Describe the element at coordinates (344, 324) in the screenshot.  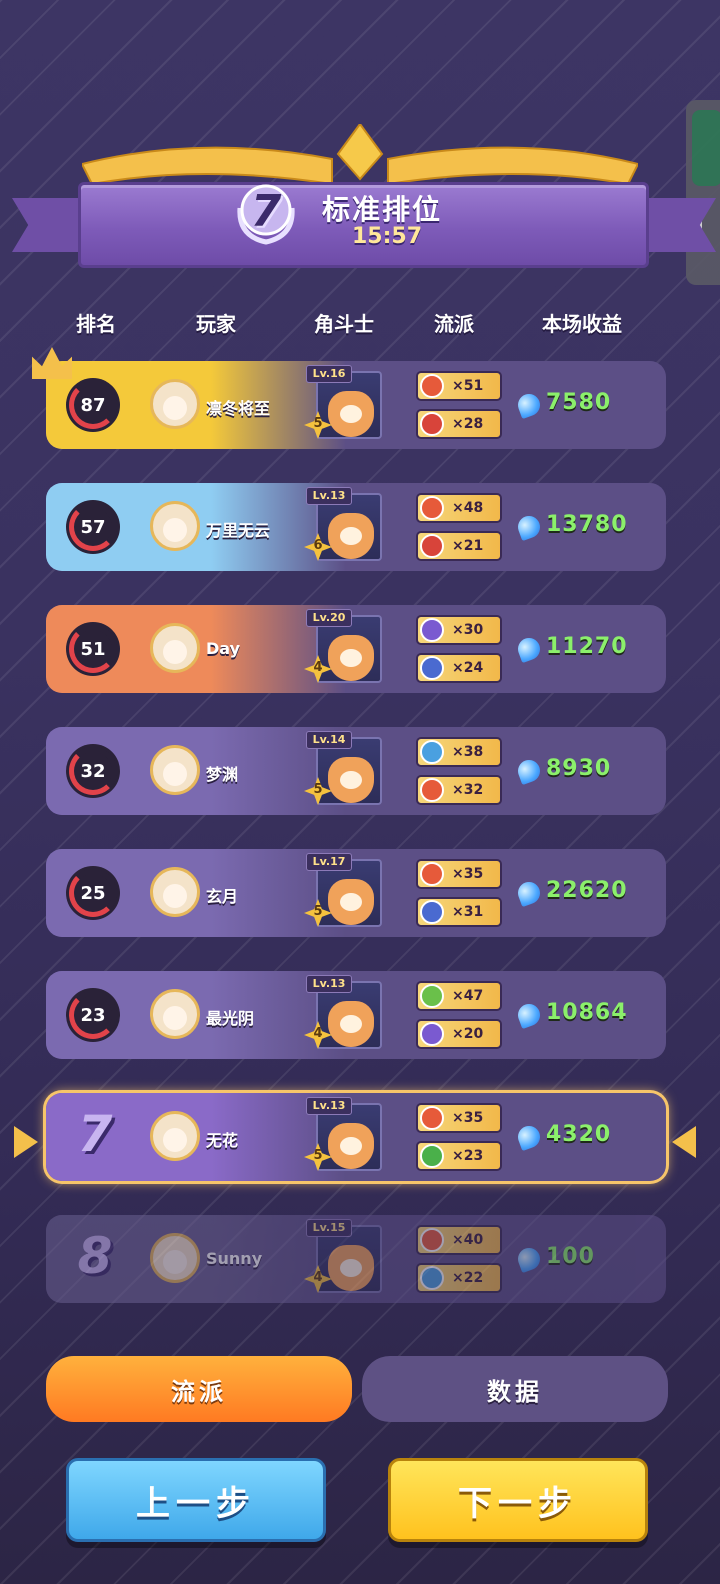
I see `header-hero: 角斗士` at that location.